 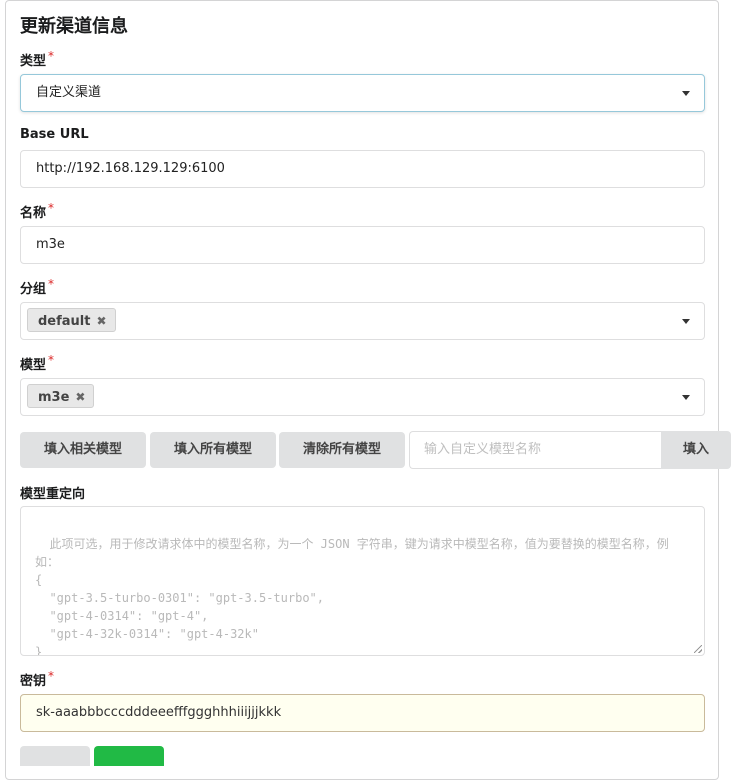 I want to click on custom-model-input: 输入自定义模型名称, so click(x=535, y=450).